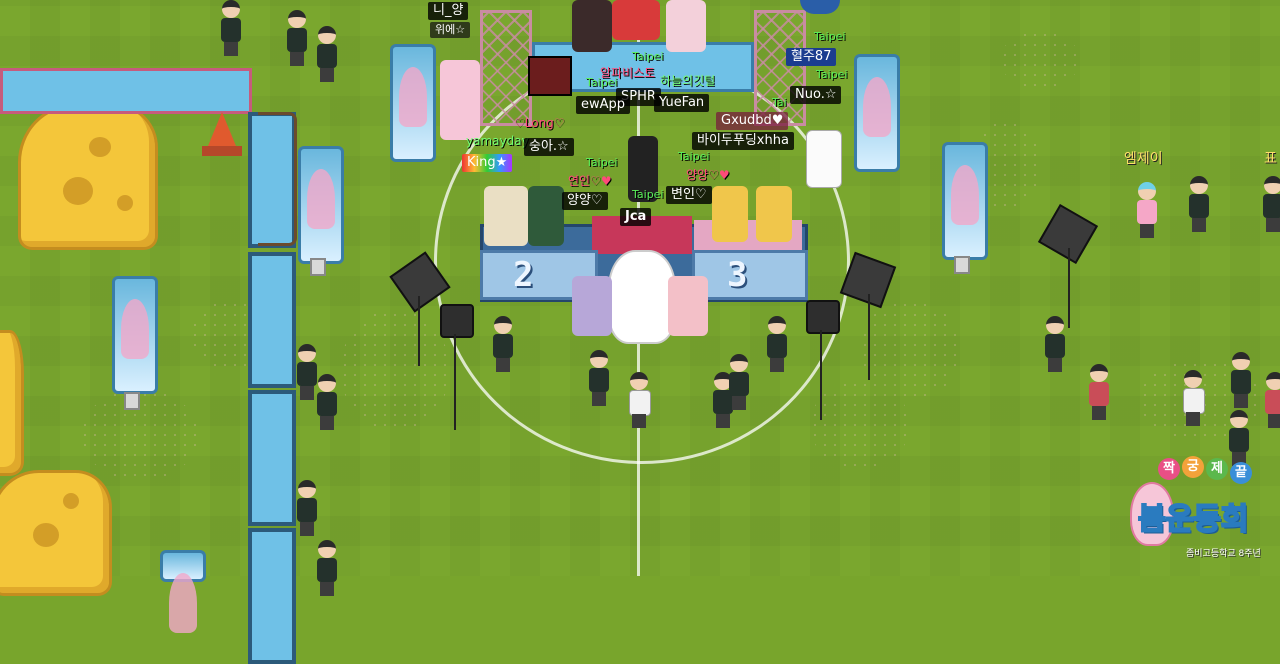  Describe the element at coordinates (497, 141) in the screenshot. I see `nametag-yamayda: yamayday` at that location.